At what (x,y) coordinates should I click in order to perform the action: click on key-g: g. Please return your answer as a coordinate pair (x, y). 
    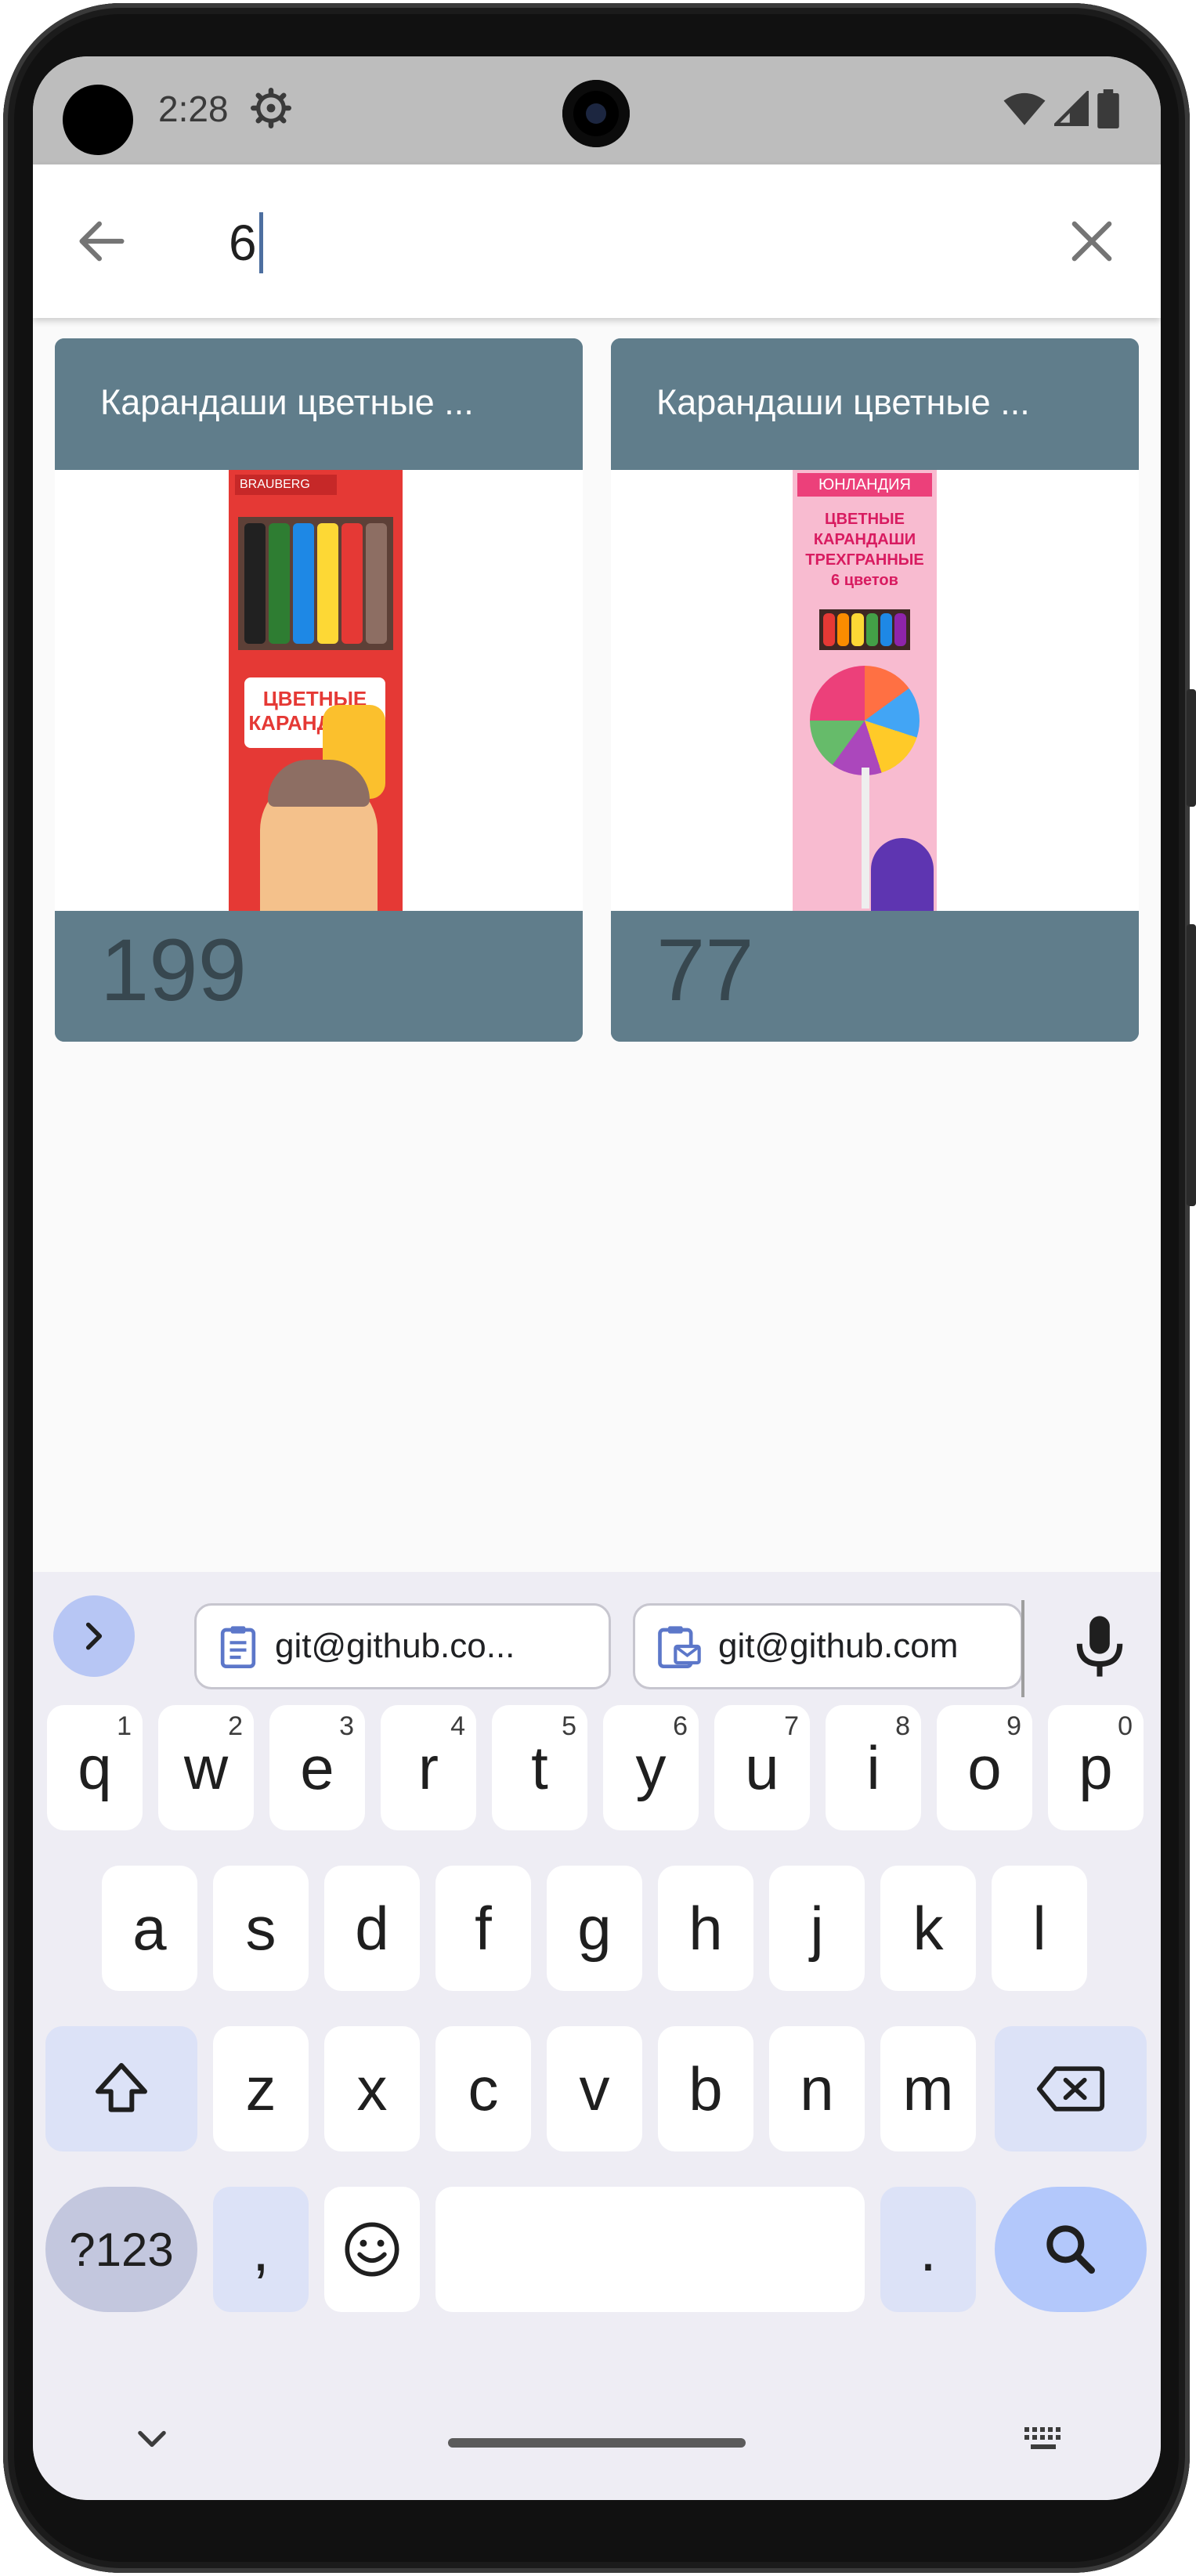
    Looking at the image, I should click on (594, 1928).